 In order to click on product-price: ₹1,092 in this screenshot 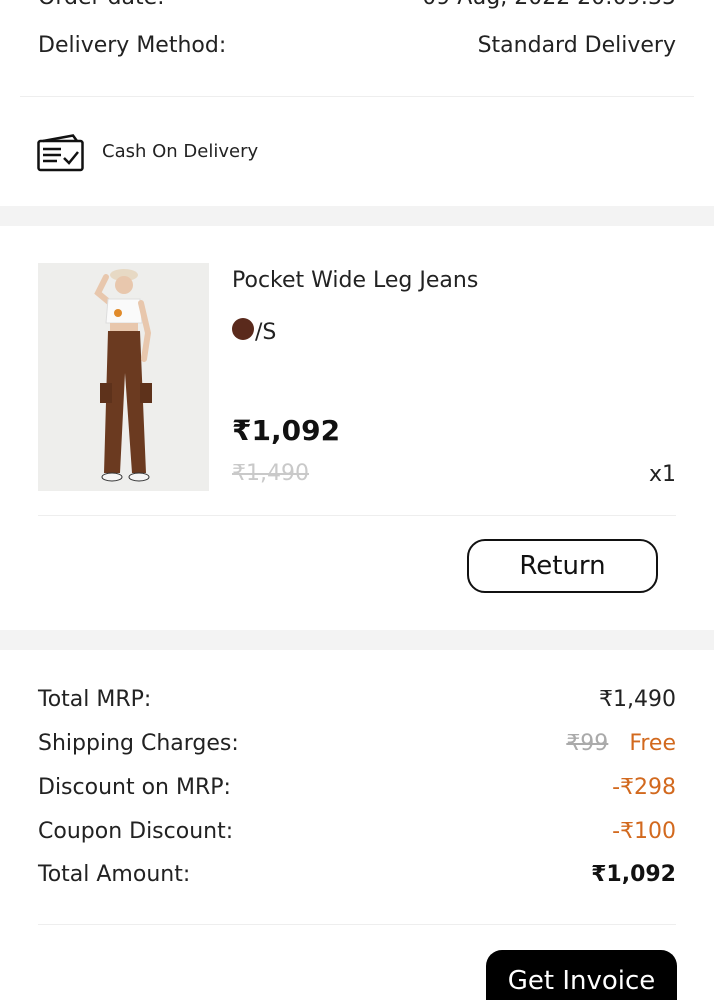, I will do `click(286, 430)`.